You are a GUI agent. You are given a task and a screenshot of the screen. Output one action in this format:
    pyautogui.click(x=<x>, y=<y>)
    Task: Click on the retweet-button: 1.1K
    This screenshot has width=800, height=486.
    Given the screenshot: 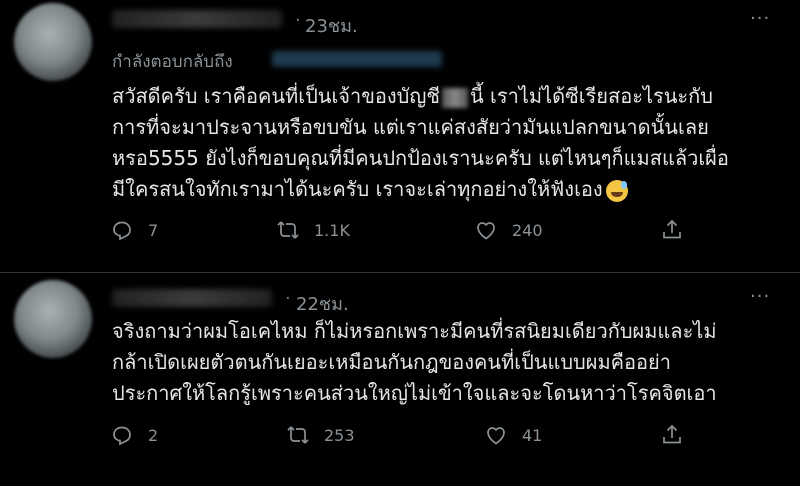 What is the action you would take?
    pyautogui.click(x=313, y=230)
    